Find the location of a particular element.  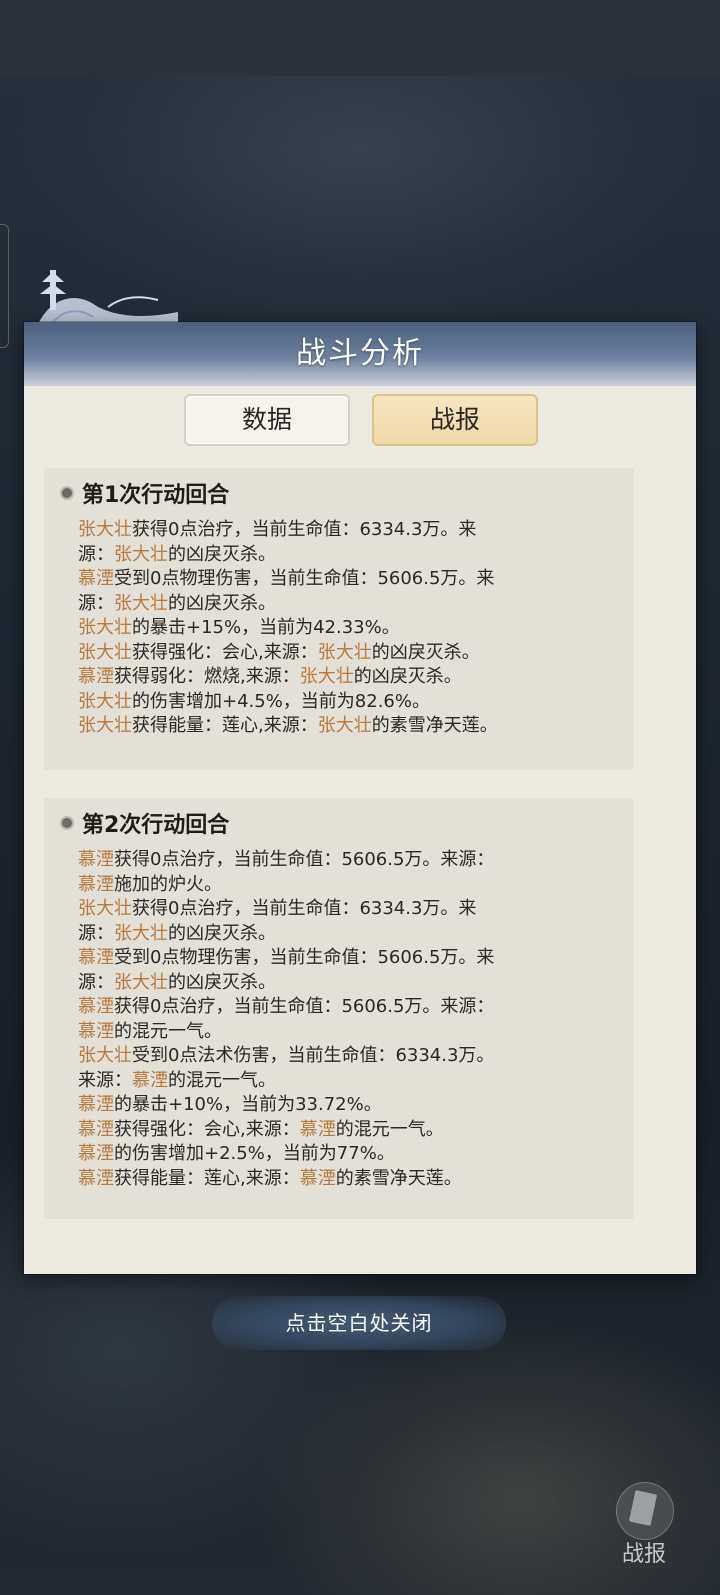

top-status-bar is located at coordinates (360, 38).